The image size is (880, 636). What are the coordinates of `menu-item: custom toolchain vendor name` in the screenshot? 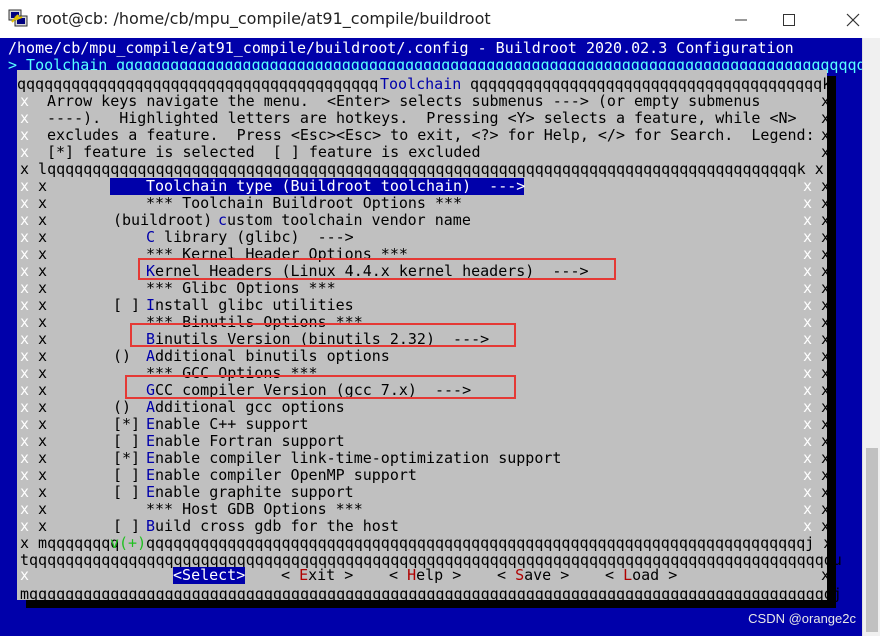 It's located at (344, 220).